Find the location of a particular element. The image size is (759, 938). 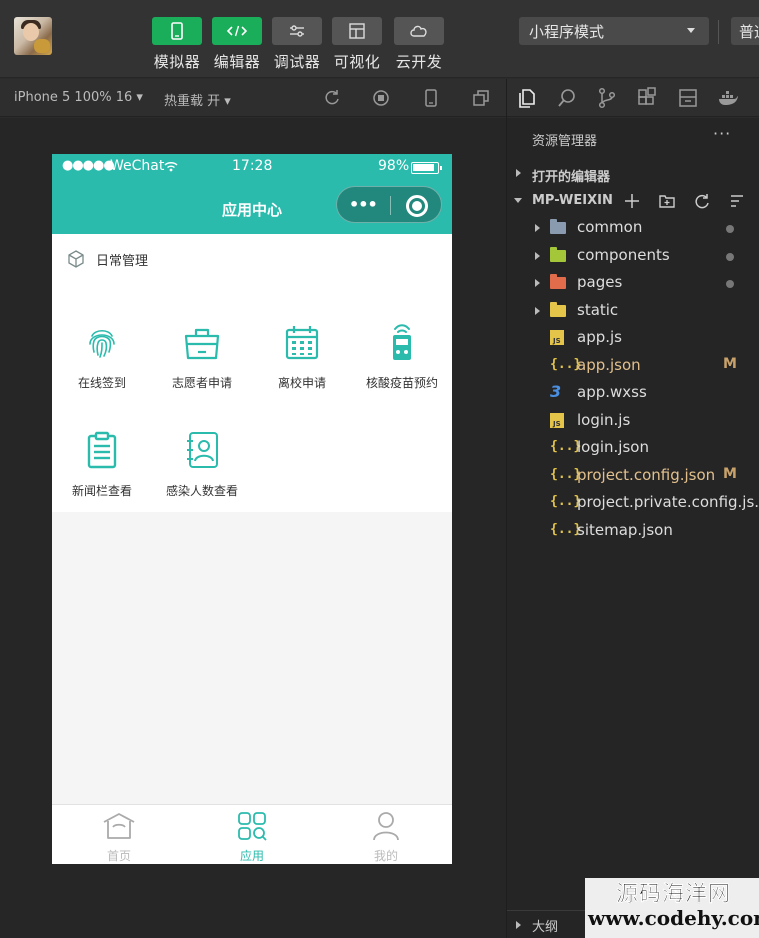

file-item: JS app.js is located at coordinates (633, 338).